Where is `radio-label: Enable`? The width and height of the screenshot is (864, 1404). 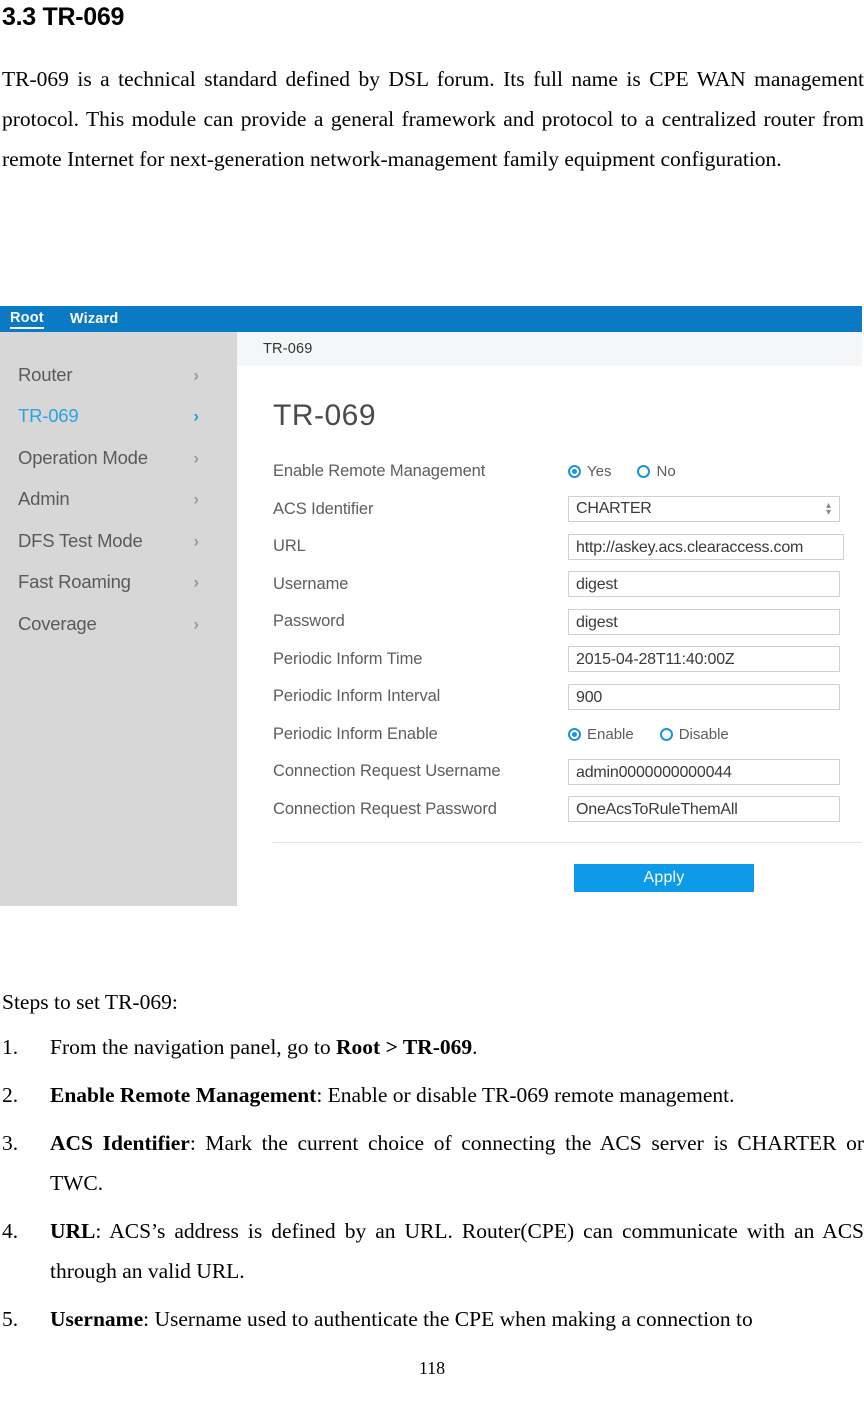
radio-label: Enable is located at coordinates (610, 734).